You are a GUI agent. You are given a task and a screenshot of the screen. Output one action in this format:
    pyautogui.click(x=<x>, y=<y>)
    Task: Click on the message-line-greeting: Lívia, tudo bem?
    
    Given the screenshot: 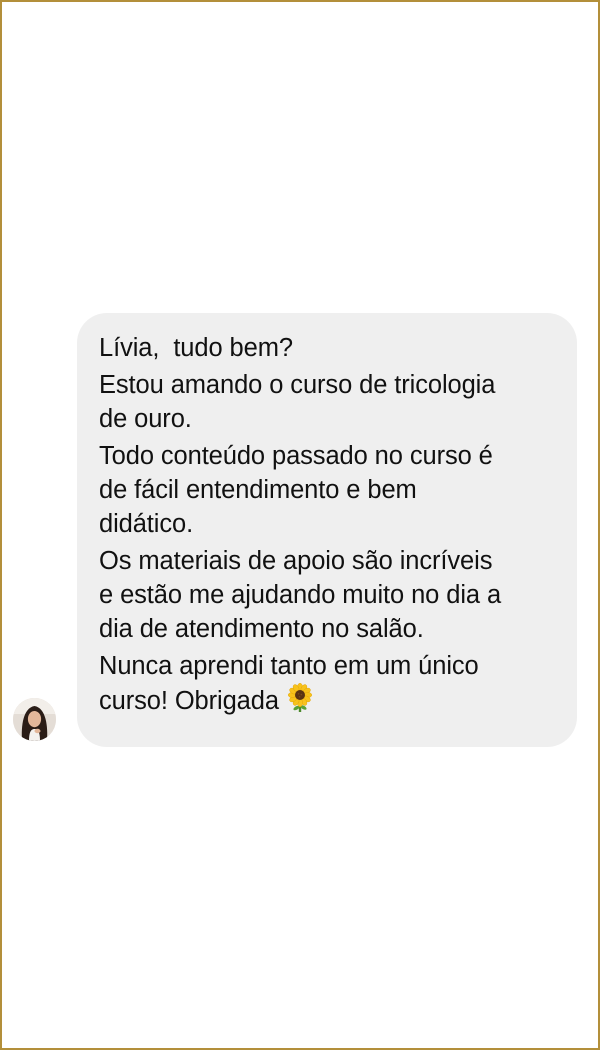 What is the action you would take?
    pyautogui.click(x=196, y=348)
    